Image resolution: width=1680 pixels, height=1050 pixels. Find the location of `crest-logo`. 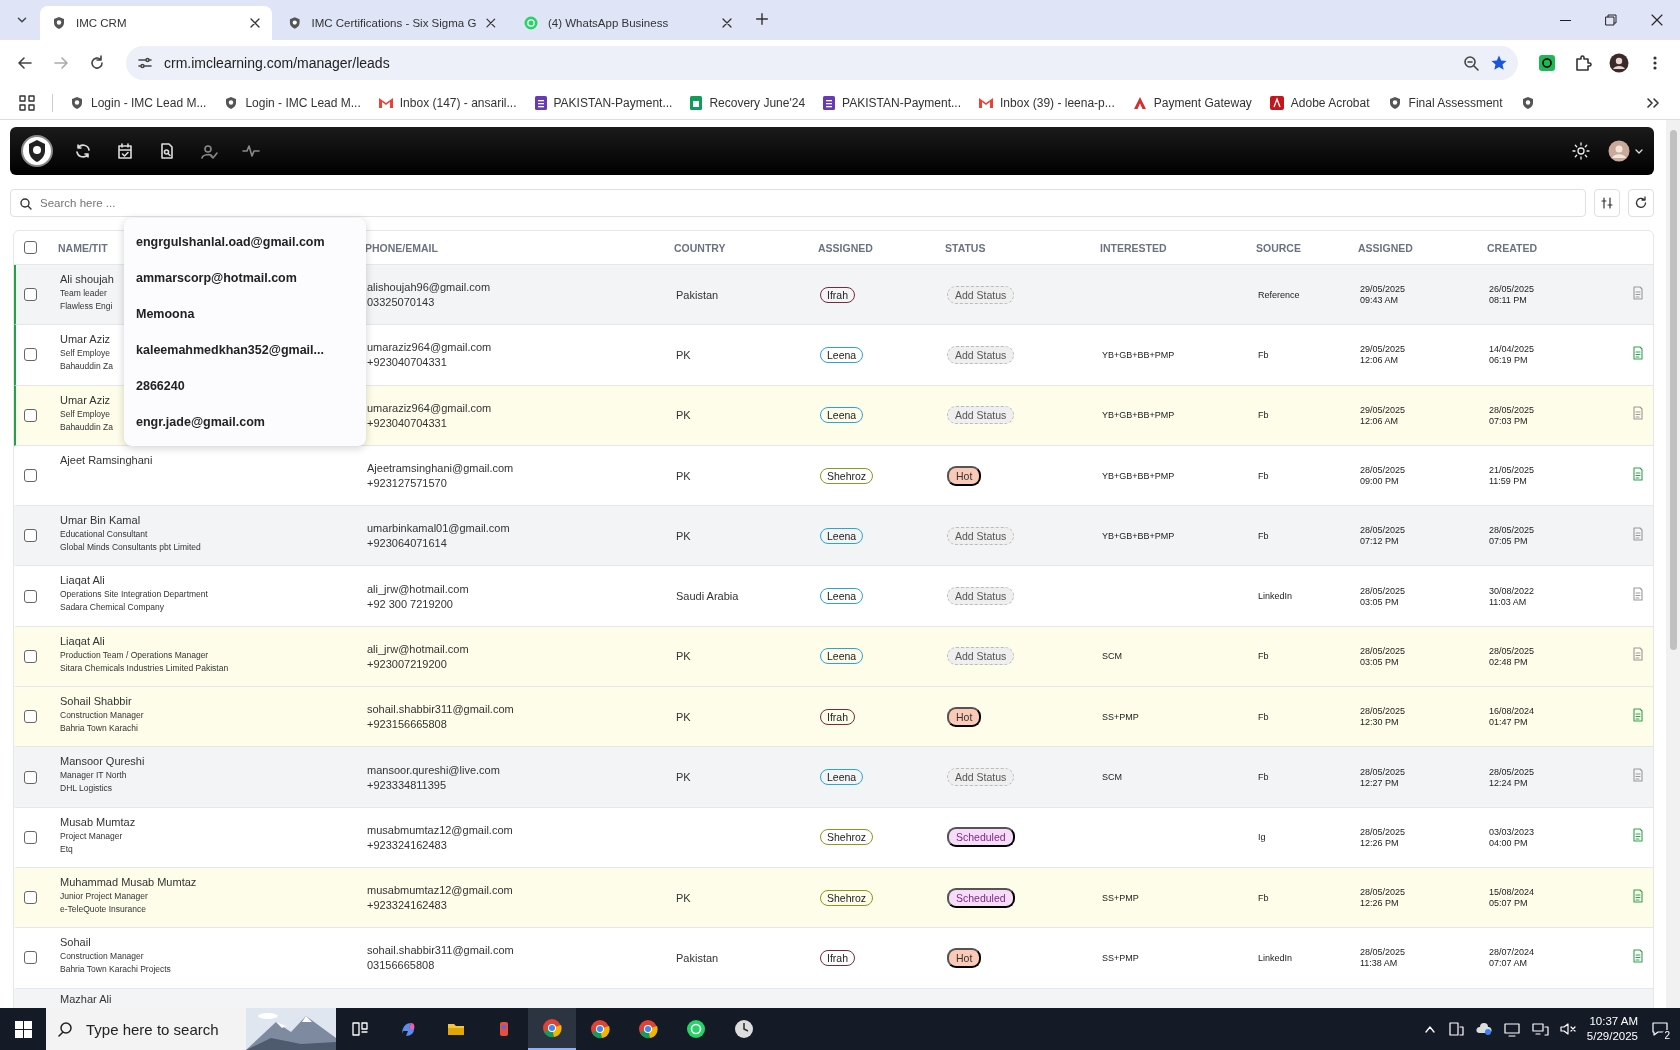

crest-logo is located at coordinates (37, 151).